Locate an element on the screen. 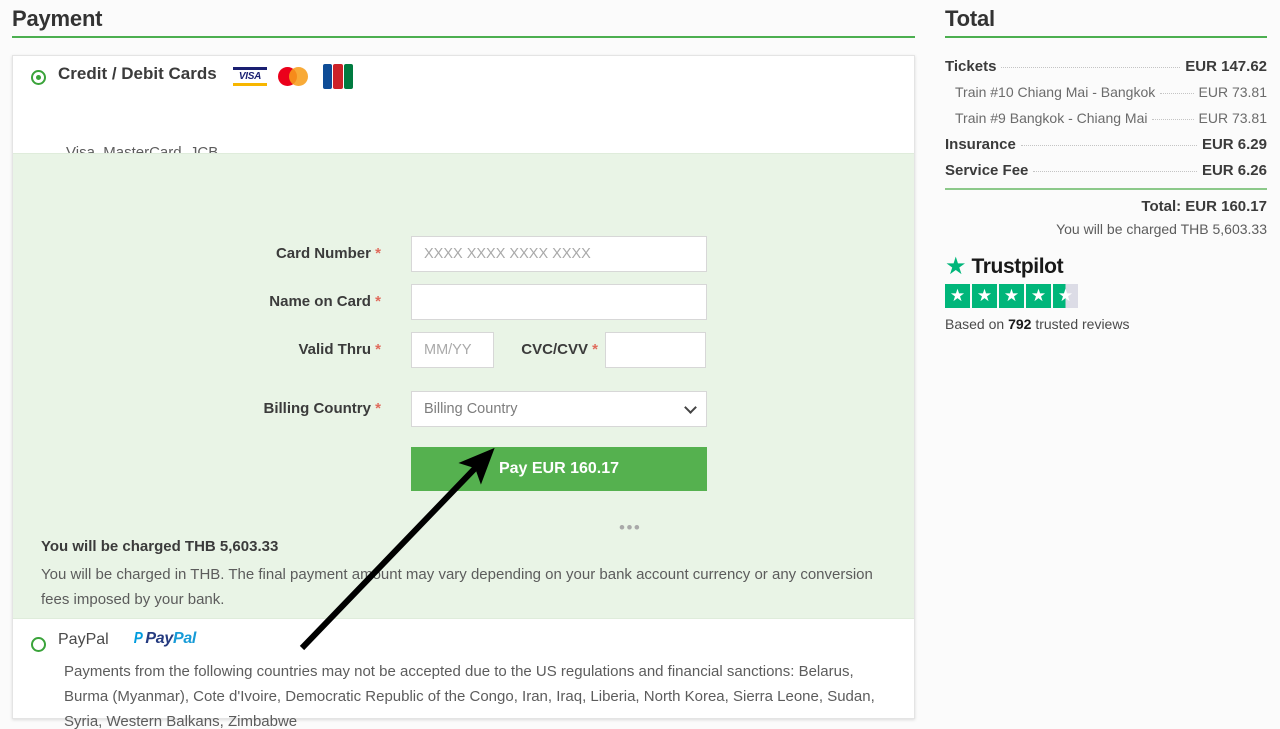 The width and height of the screenshot is (1280, 729). total-row-label: Train #9 Bangkok - Chiang Mai is located at coordinates (1051, 118).